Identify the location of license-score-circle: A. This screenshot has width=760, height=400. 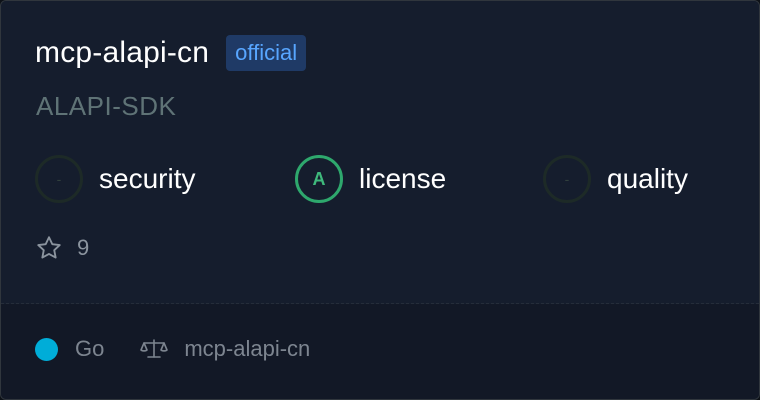
(319, 179).